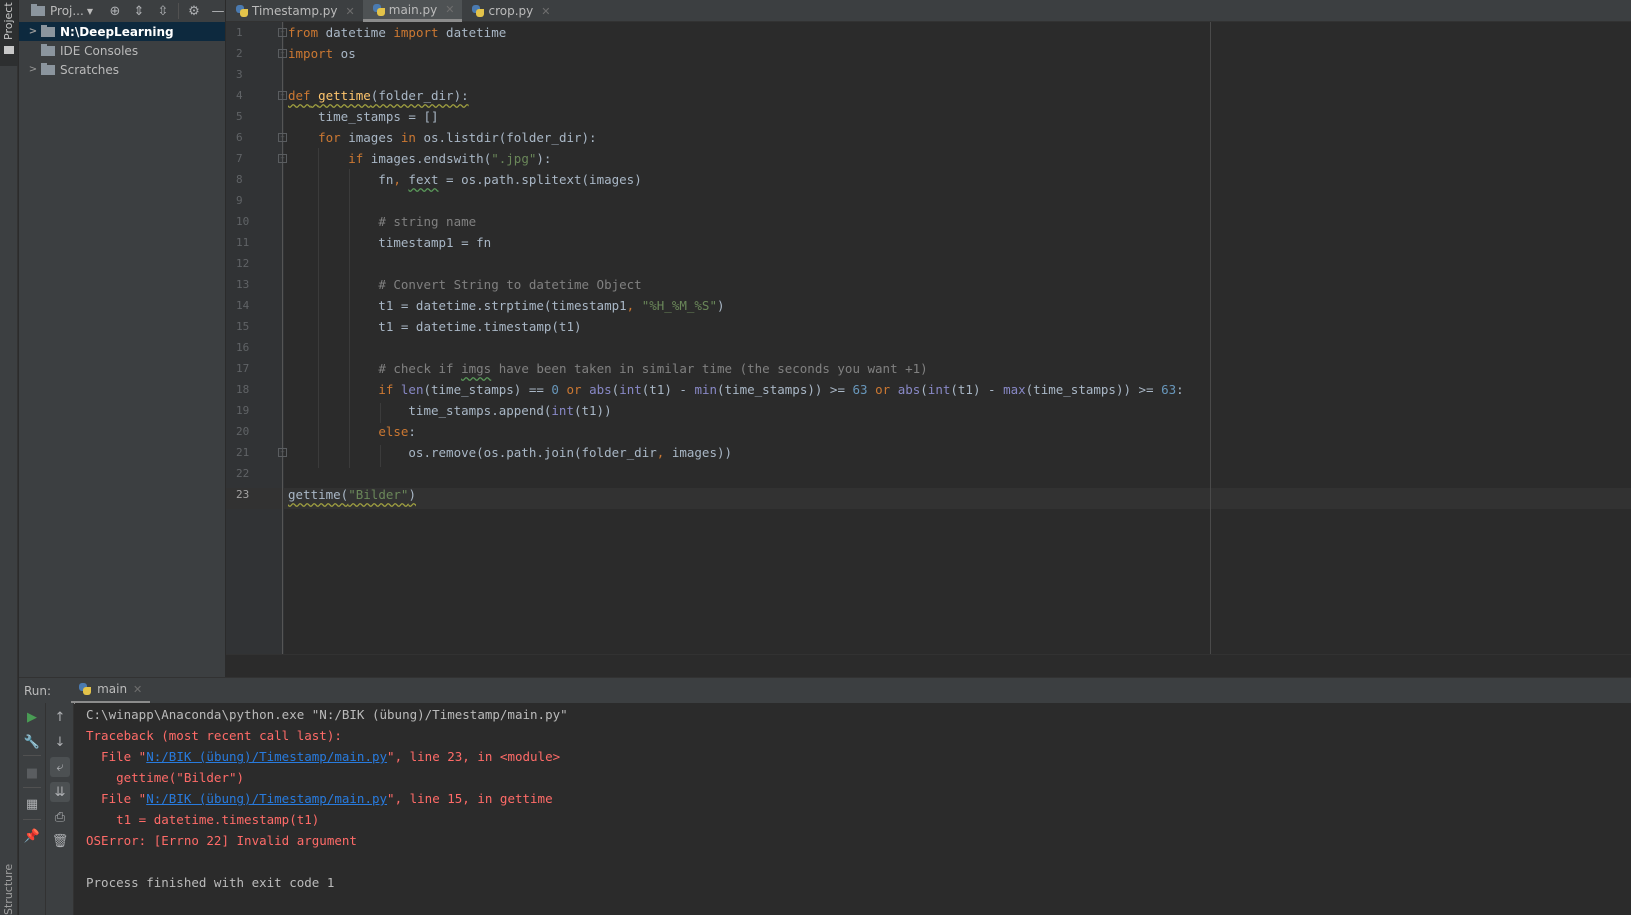  What do you see at coordinates (60, 817) in the screenshot?
I see `print-icon: ⎙` at bounding box center [60, 817].